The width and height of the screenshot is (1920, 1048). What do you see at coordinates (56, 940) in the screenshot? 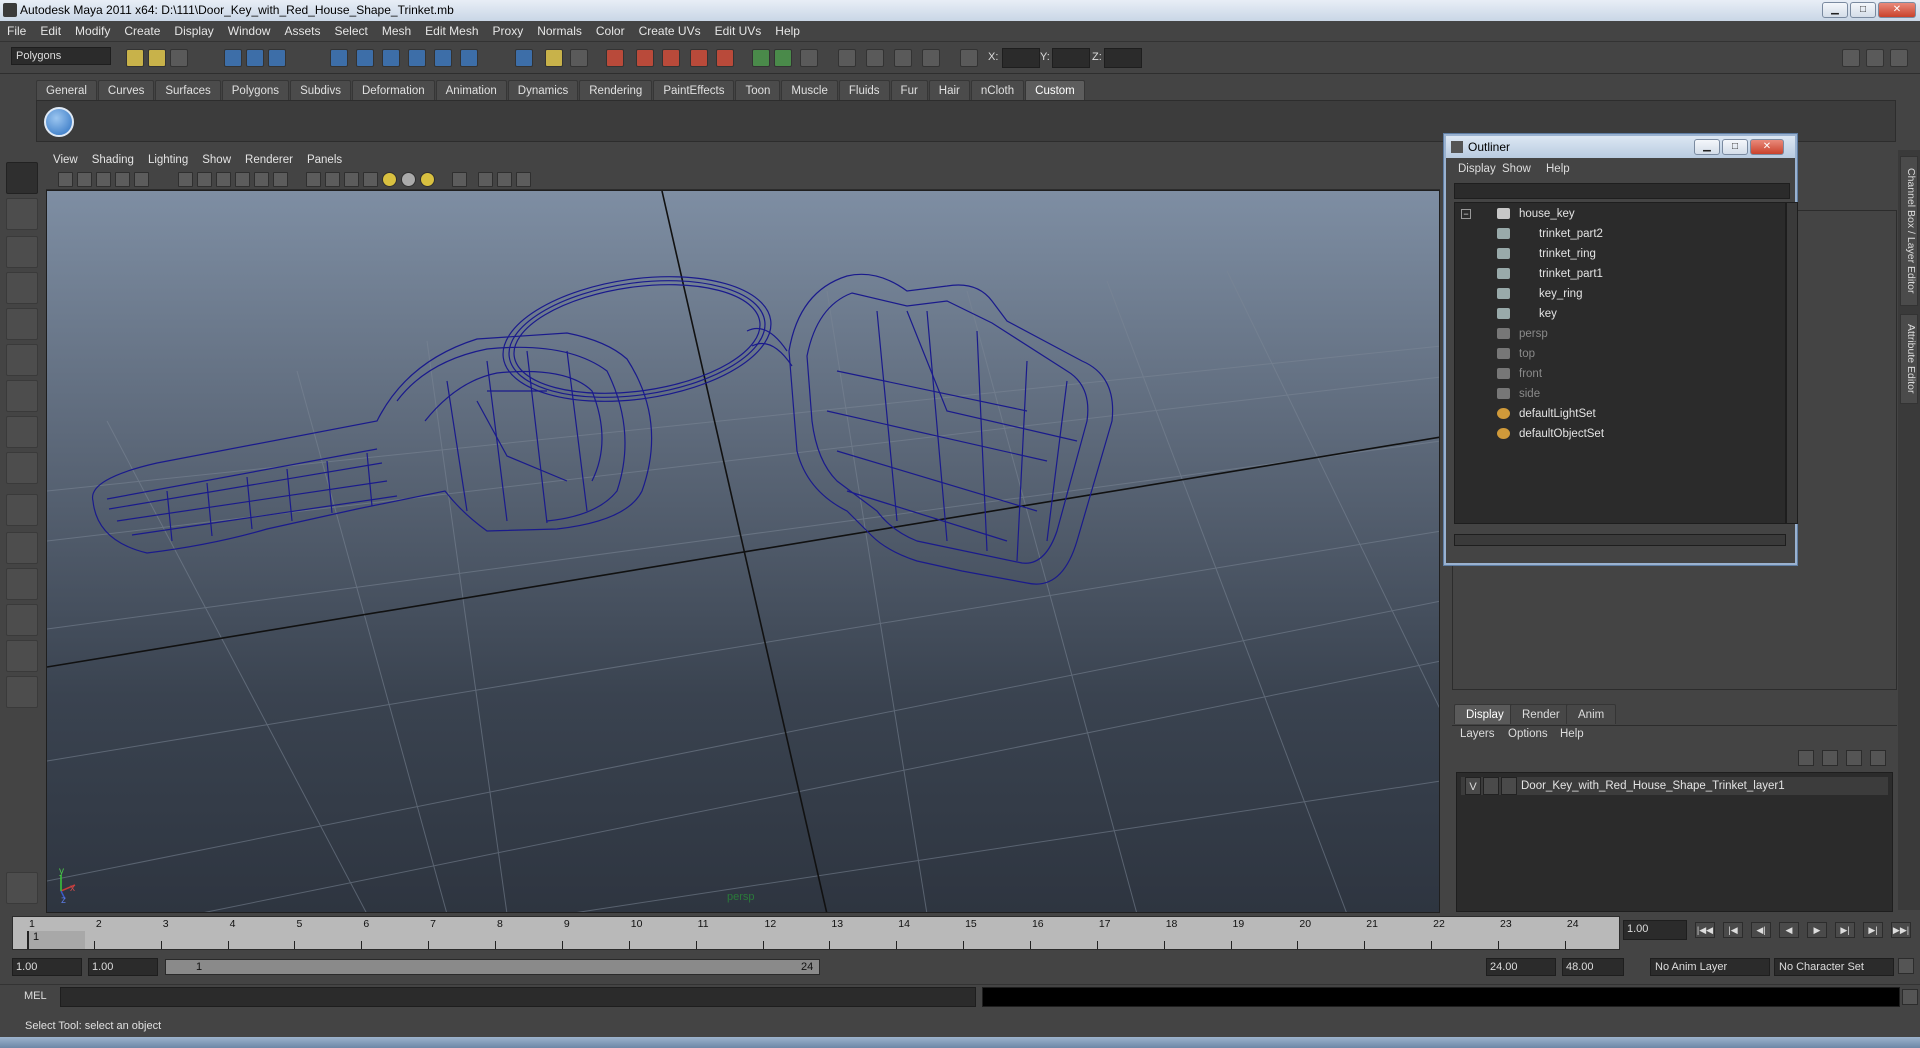
I see `current-frame-marker: 1` at bounding box center [56, 940].